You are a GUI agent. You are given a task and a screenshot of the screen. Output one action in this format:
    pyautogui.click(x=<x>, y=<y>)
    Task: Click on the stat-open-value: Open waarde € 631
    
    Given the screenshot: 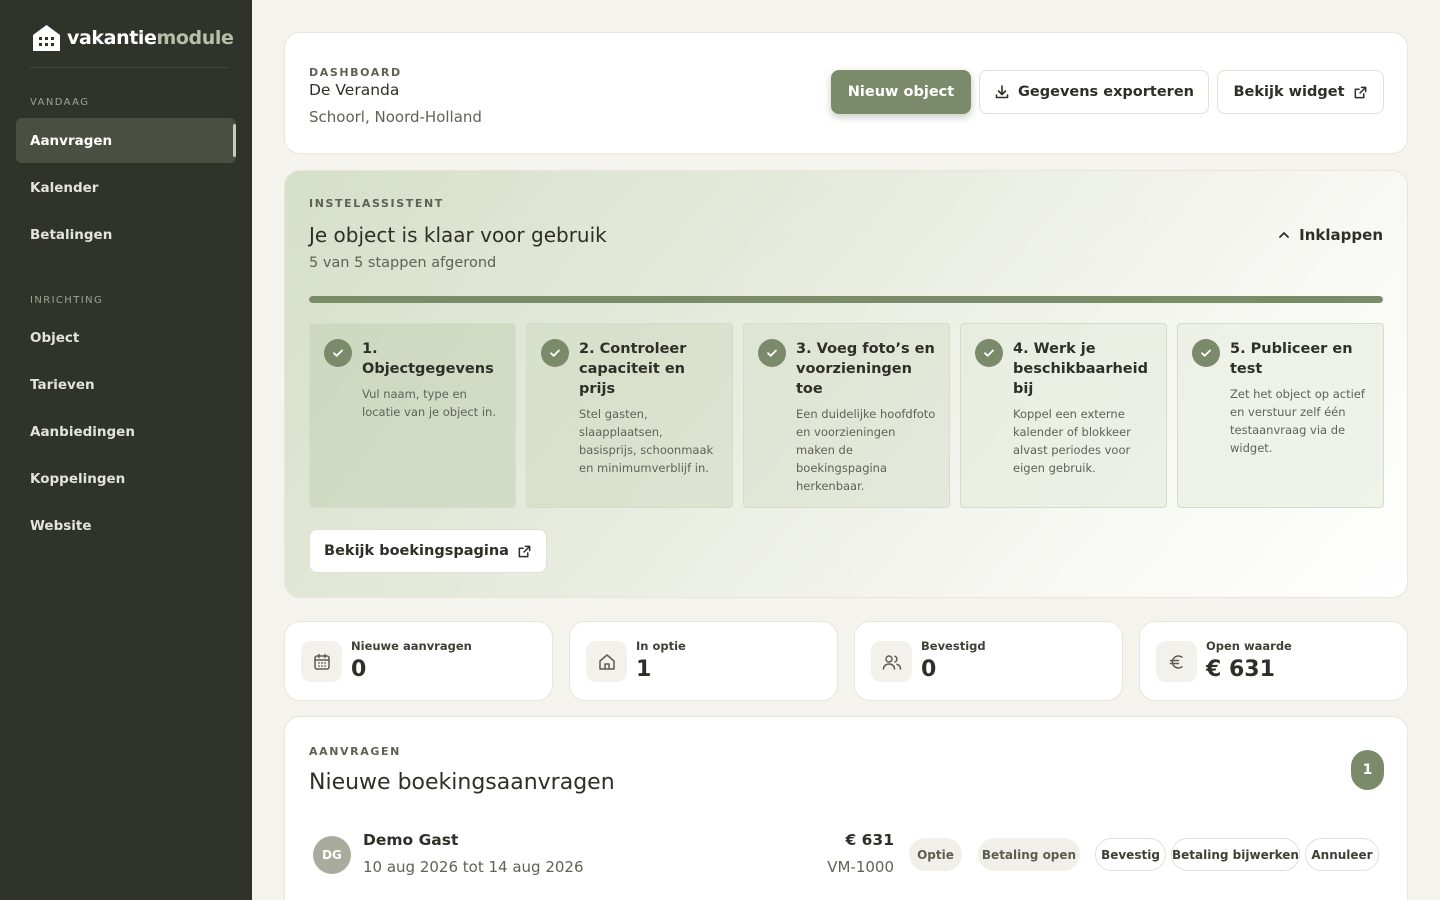 What is the action you would take?
    pyautogui.click(x=1273, y=661)
    